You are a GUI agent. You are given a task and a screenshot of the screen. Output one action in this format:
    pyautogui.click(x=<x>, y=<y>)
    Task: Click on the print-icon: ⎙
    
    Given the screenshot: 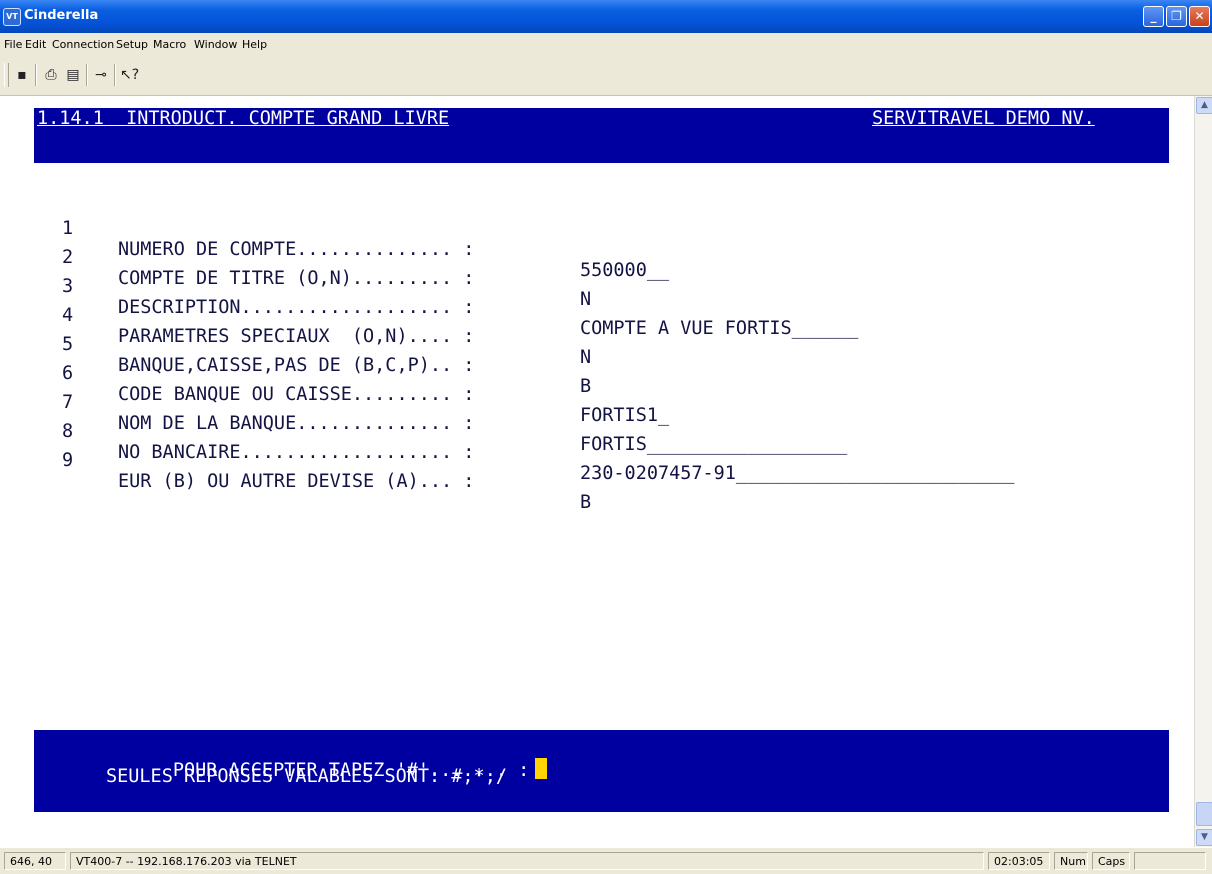 What is the action you would take?
    pyautogui.click(x=51, y=75)
    